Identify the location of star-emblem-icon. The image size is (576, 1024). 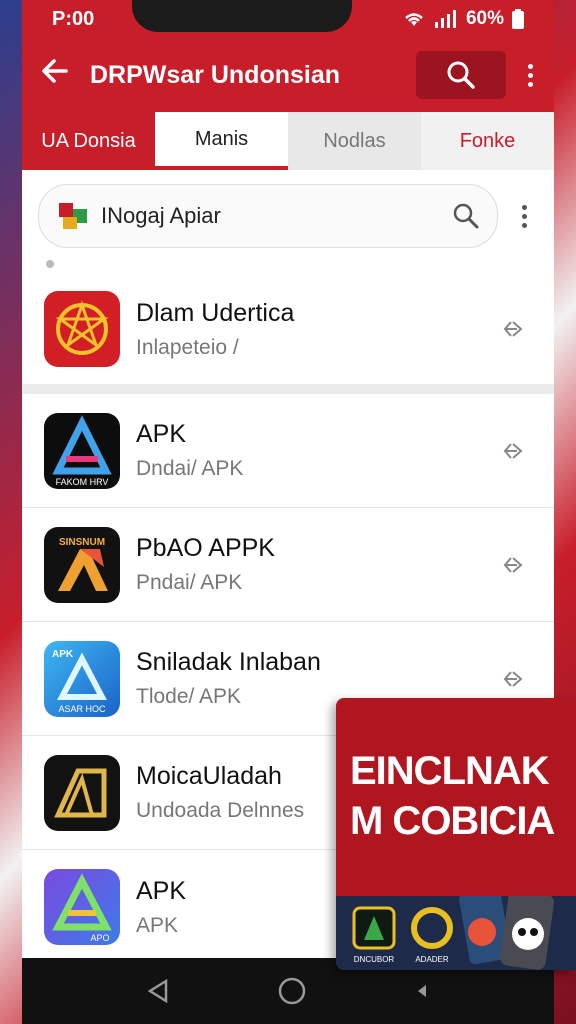
(82, 327).